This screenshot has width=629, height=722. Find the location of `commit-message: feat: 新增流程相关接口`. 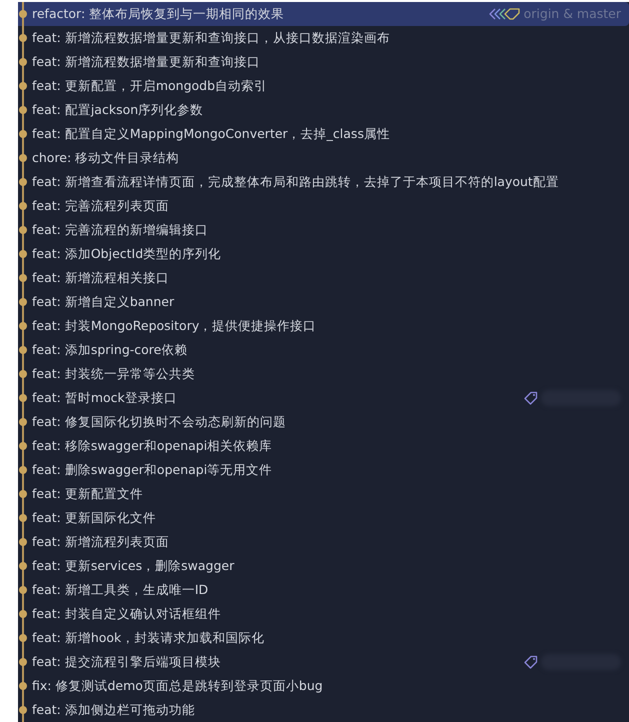

commit-message: feat: 新增流程相关接口 is located at coordinates (100, 278).